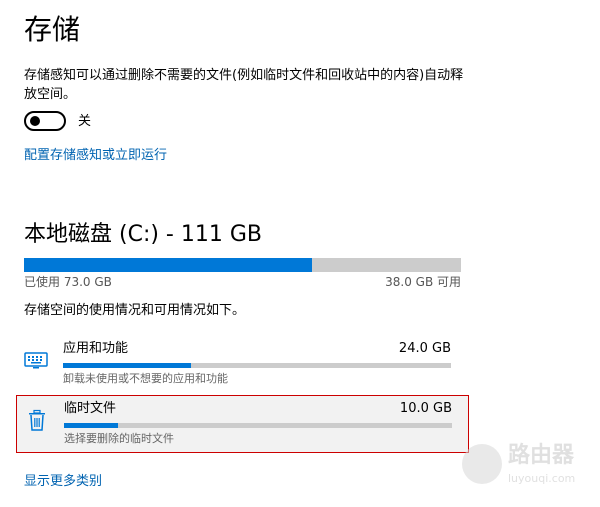  Describe the element at coordinates (482, 464) in the screenshot. I see `watermark-router-icon` at that location.